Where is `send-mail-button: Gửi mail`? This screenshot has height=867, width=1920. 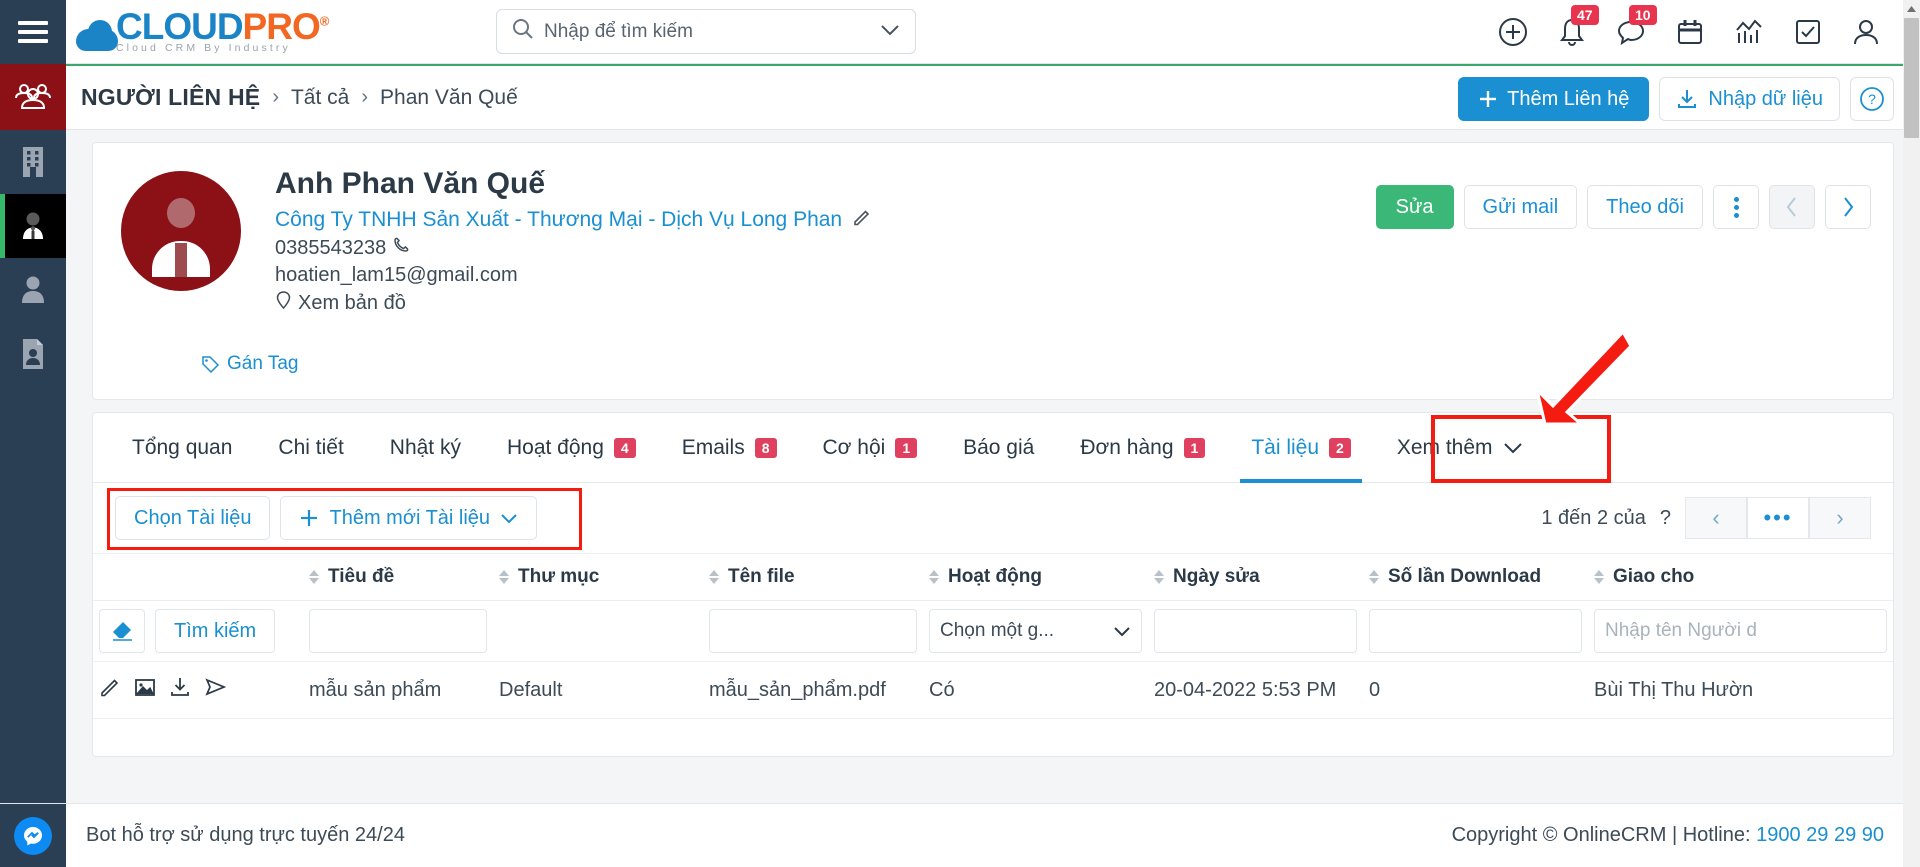 send-mail-button: Gửi mail is located at coordinates (1520, 207).